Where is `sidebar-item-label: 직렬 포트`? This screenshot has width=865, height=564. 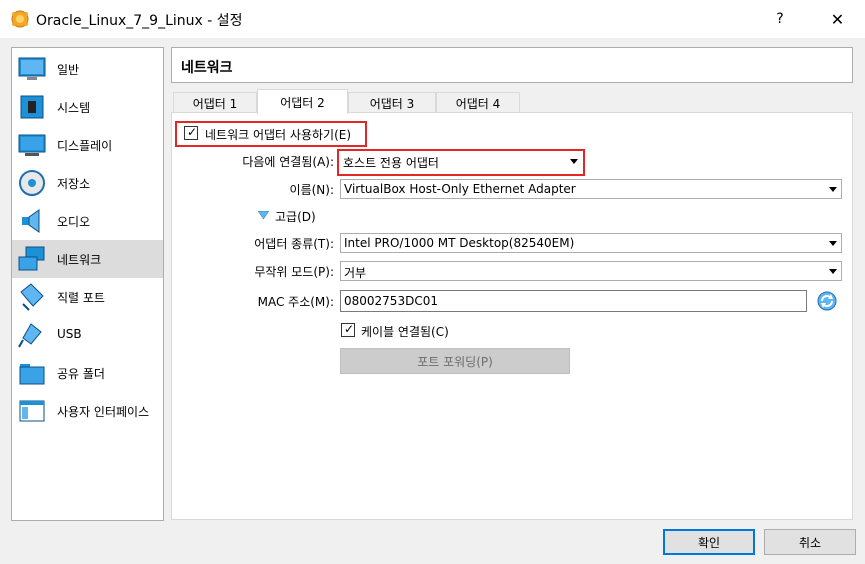
sidebar-item-label: 직렬 포트 is located at coordinates (81, 298).